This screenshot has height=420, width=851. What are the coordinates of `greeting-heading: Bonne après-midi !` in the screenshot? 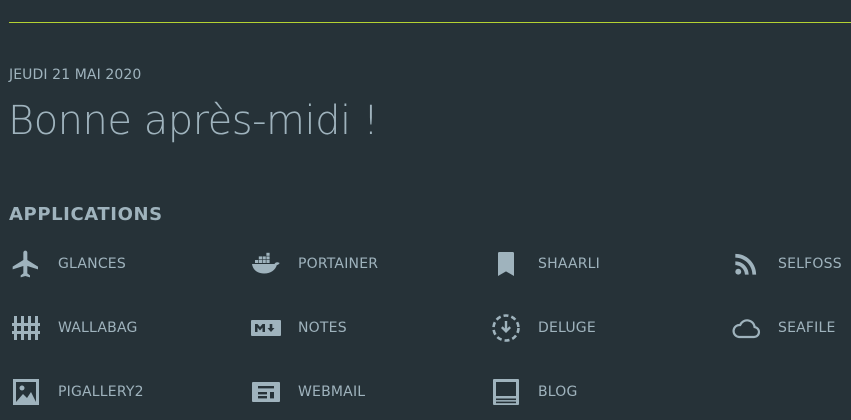 It's located at (193, 121).